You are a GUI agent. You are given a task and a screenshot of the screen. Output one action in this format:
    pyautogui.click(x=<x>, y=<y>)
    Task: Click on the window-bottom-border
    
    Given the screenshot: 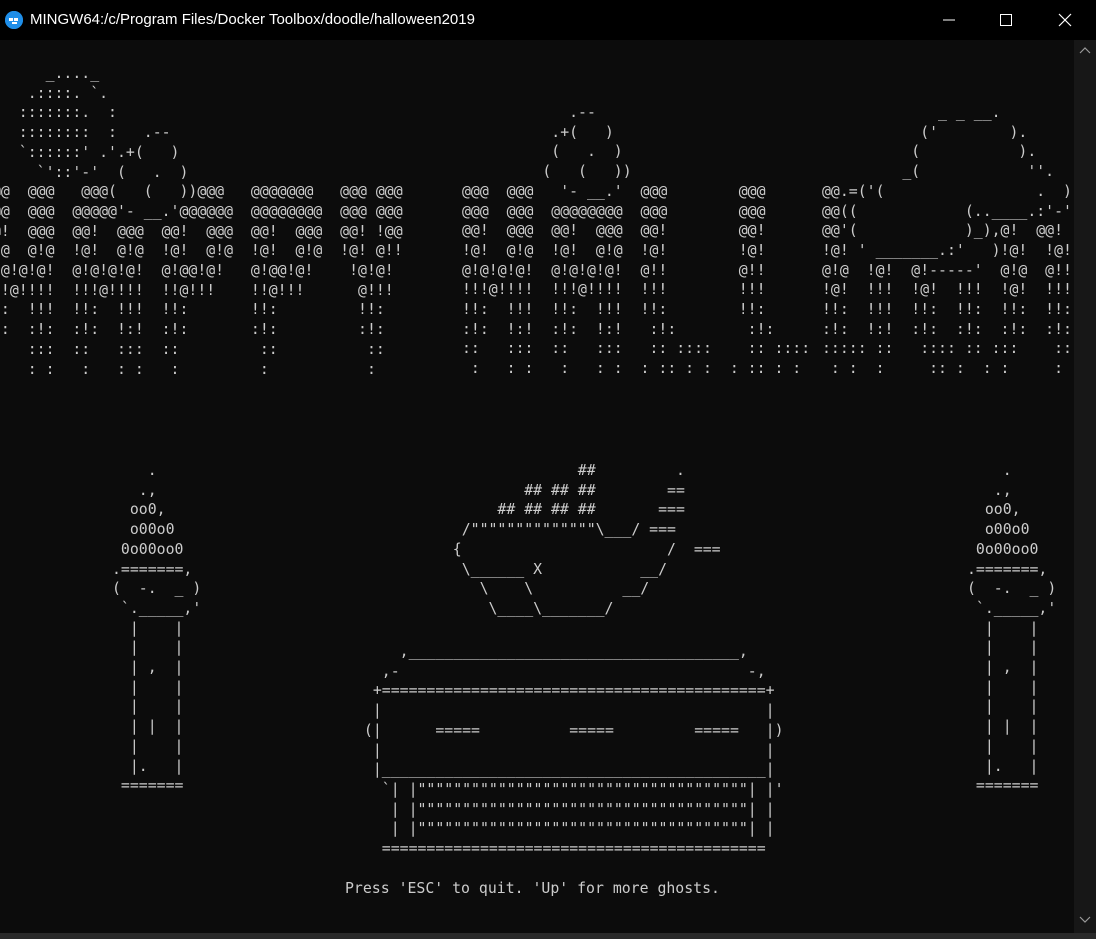 What is the action you would take?
    pyautogui.click(x=548, y=936)
    